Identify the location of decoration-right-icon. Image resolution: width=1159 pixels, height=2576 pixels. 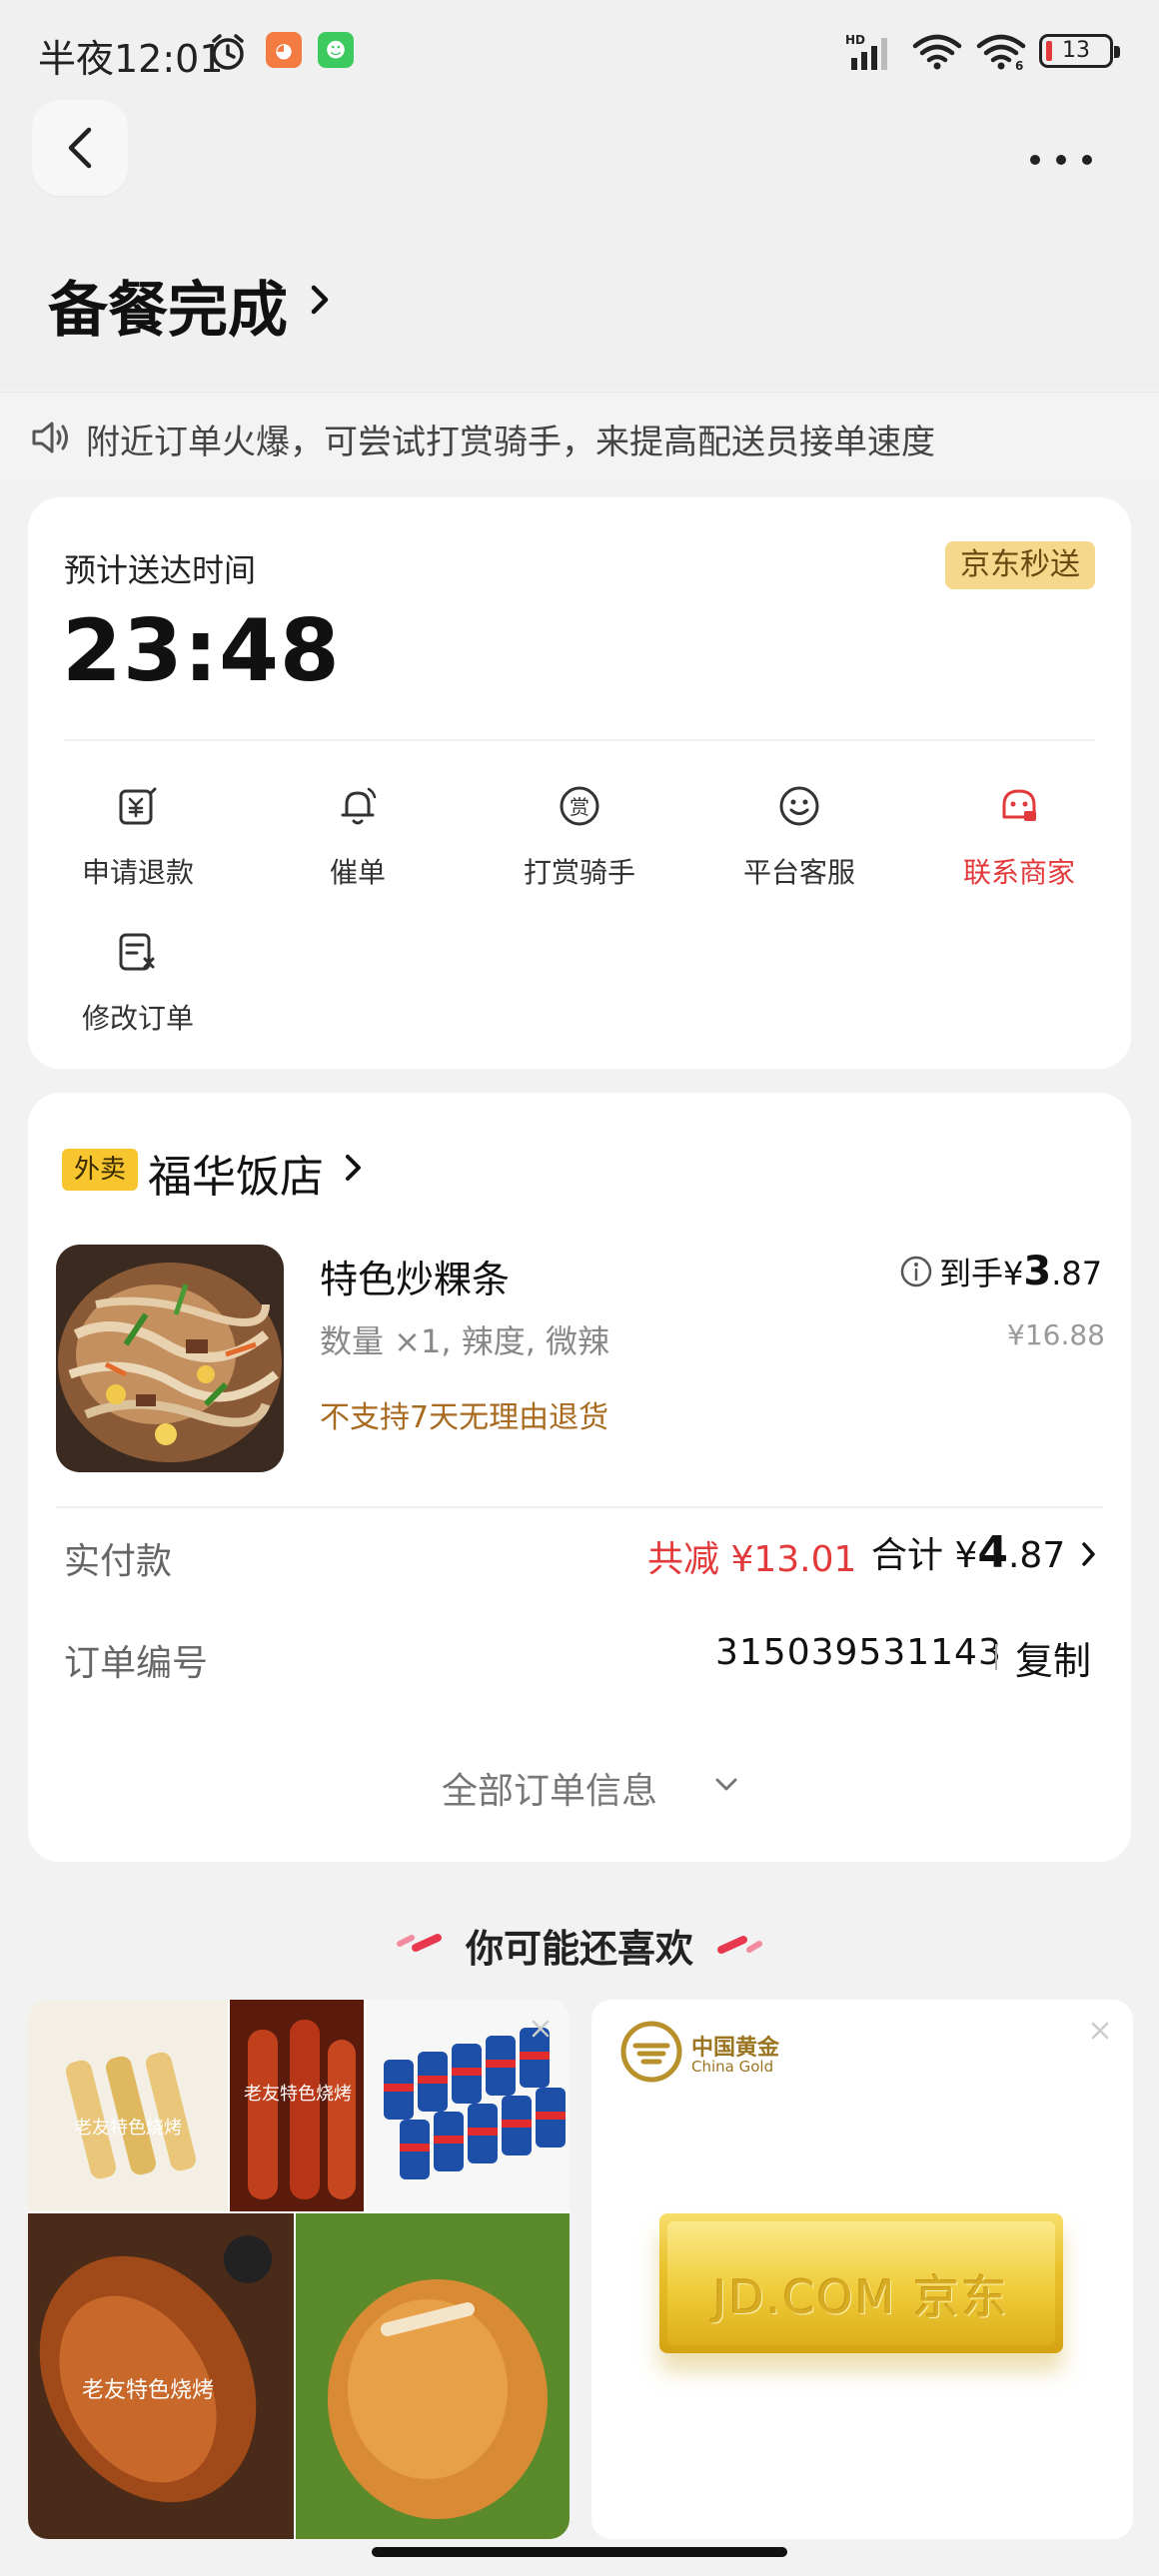
(739, 1945).